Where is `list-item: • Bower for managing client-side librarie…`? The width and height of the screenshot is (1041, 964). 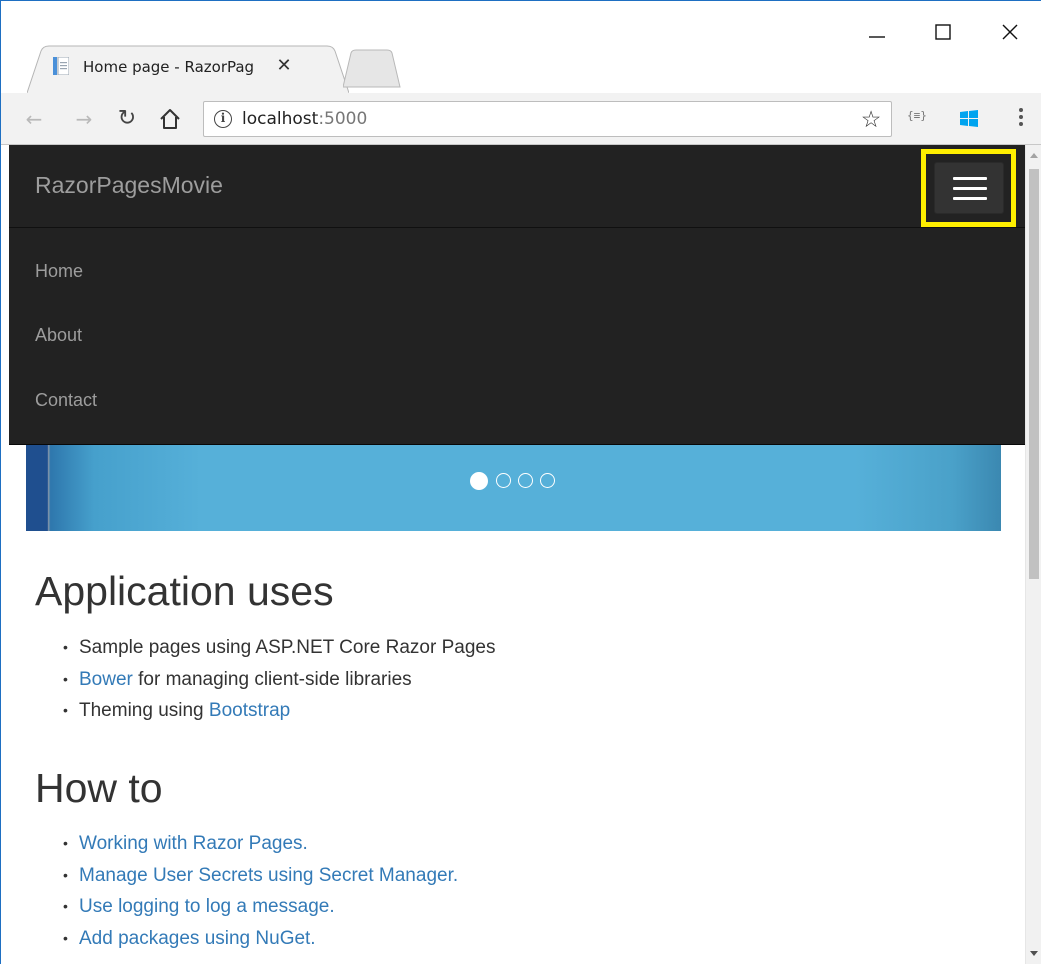 list-item: • Bower for managing client-side librarie… is located at coordinates (237, 679).